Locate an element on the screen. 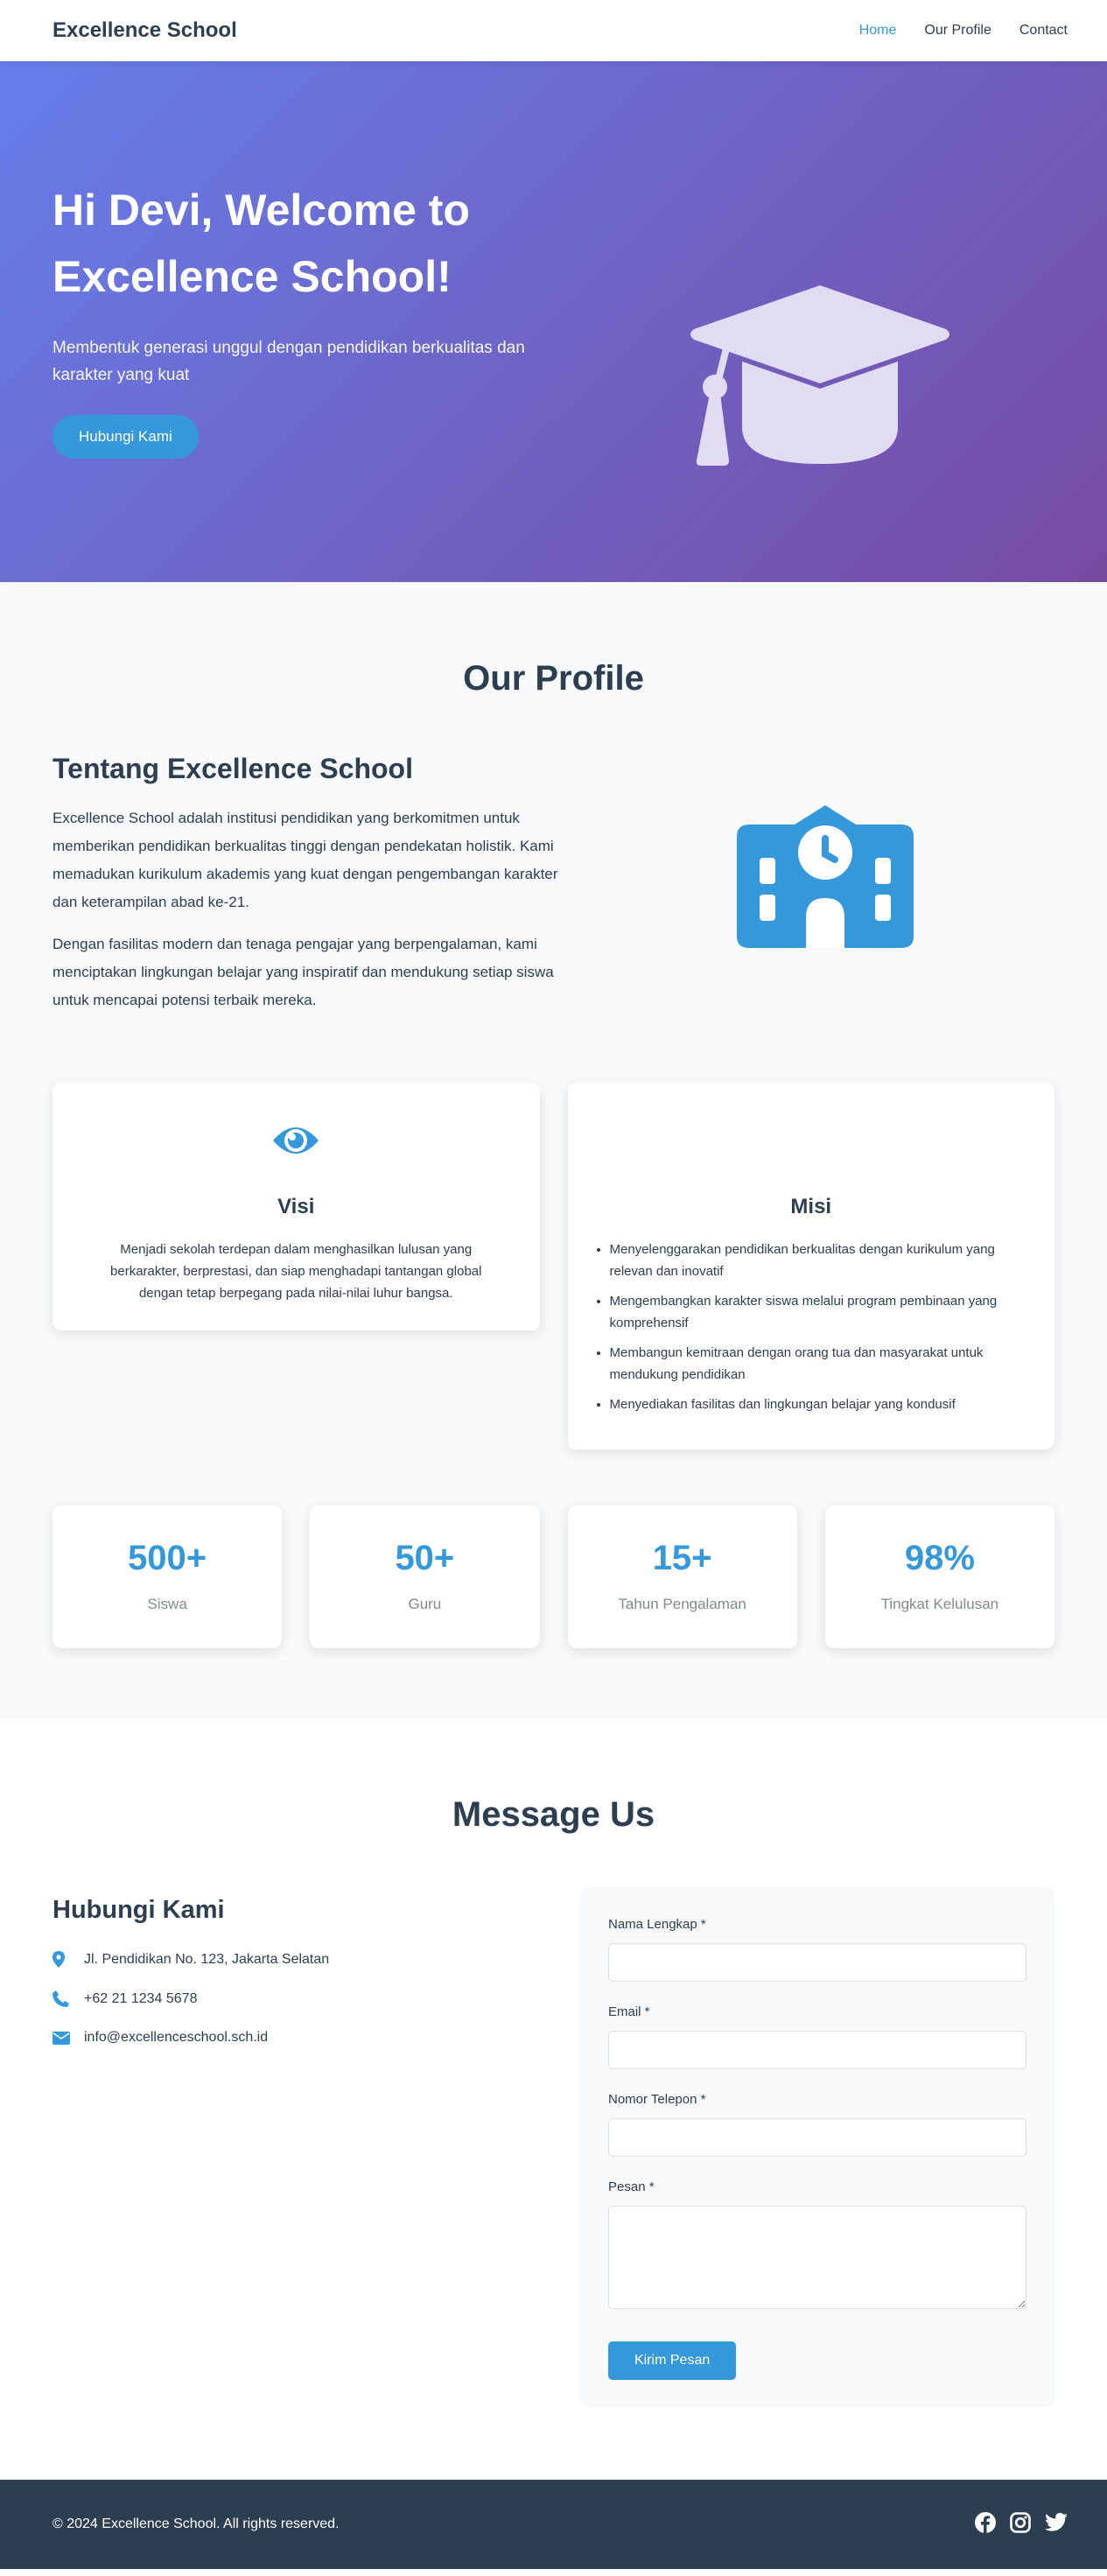 This screenshot has height=2576, width=1107. social-links is located at coordinates (1021, 2524).